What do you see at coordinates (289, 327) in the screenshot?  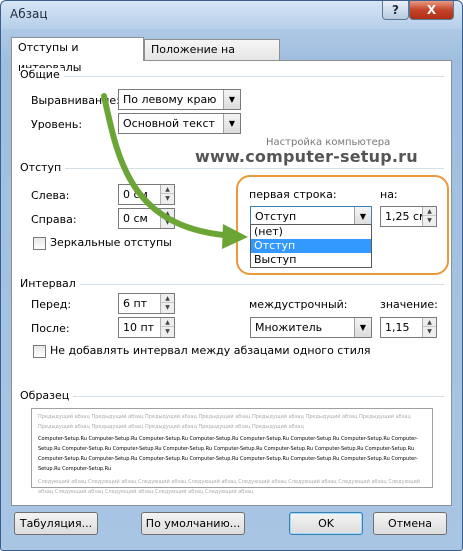 I see `line-spacing-value: Множитель` at bounding box center [289, 327].